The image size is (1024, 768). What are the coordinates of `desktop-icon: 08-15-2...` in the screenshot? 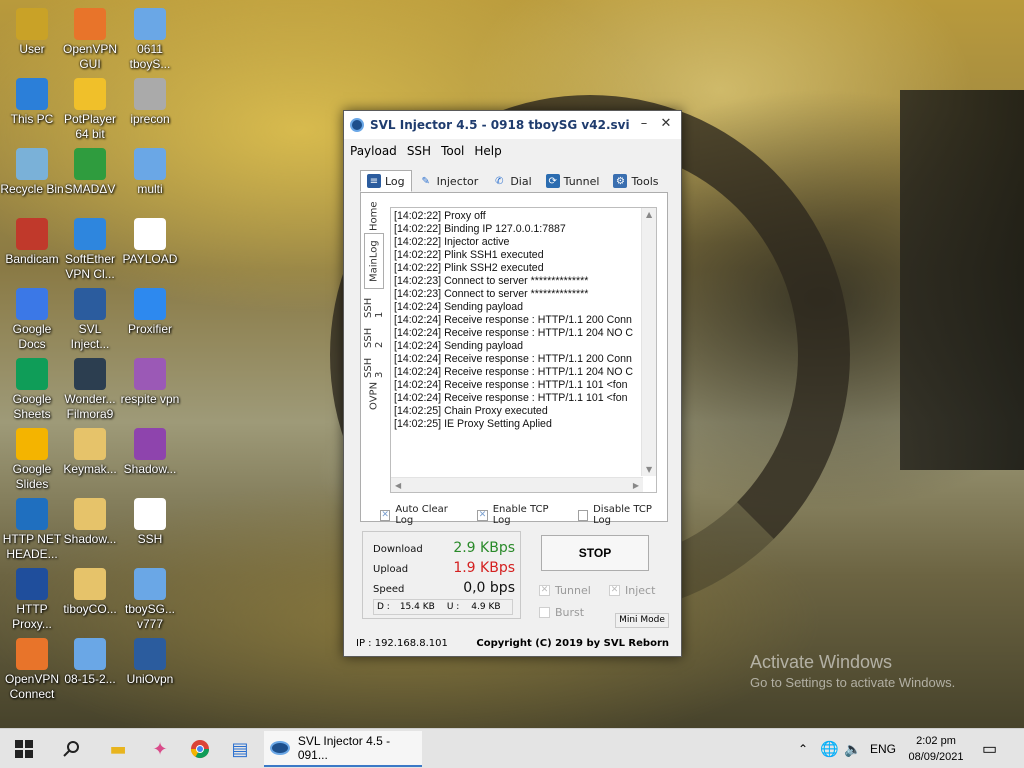 It's located at (90, 662).